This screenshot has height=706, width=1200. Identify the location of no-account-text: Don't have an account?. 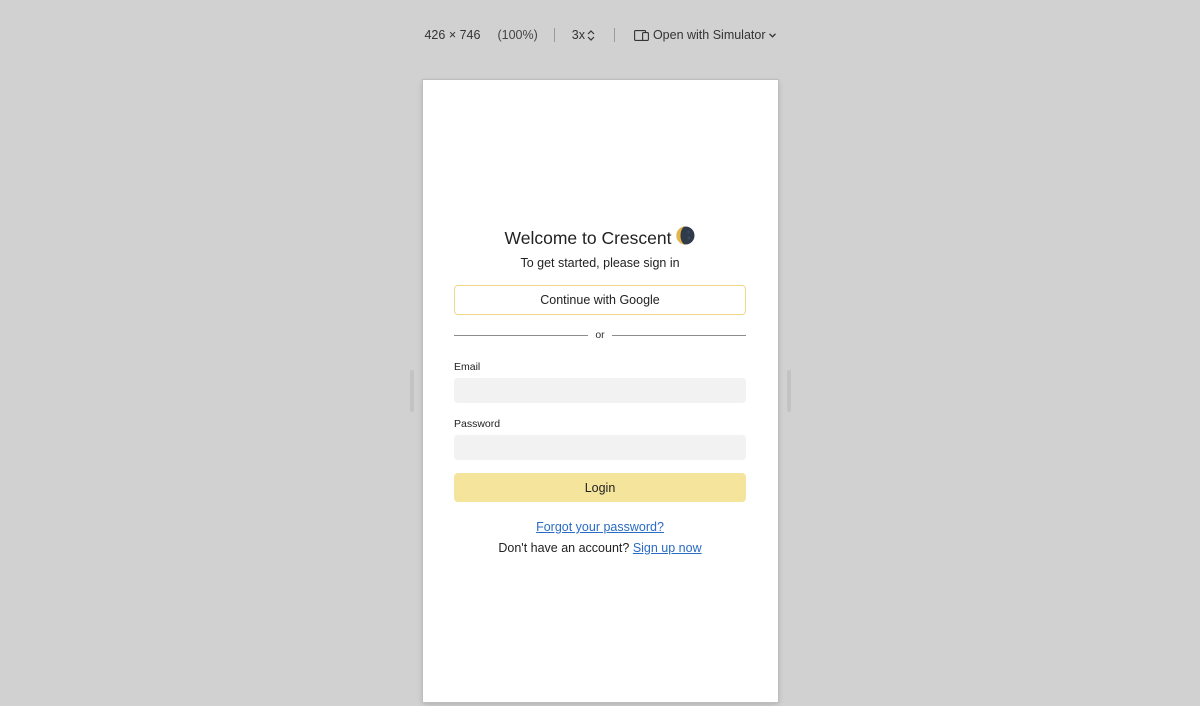
(565, 548).